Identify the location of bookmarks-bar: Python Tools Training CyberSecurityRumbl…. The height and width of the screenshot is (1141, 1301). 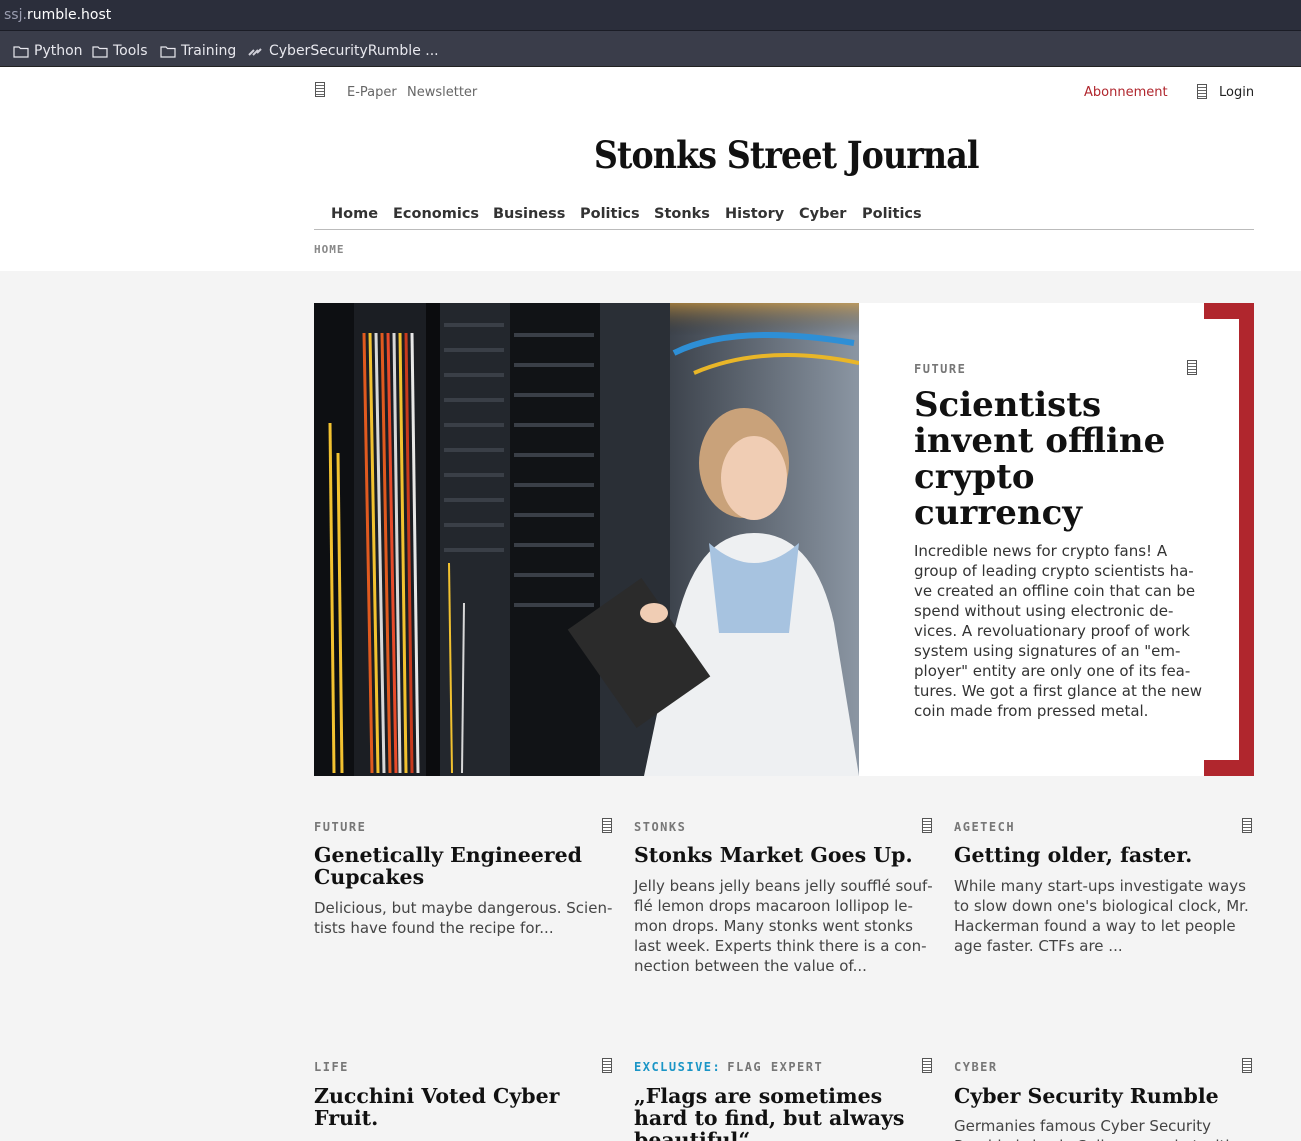
(650, 49).